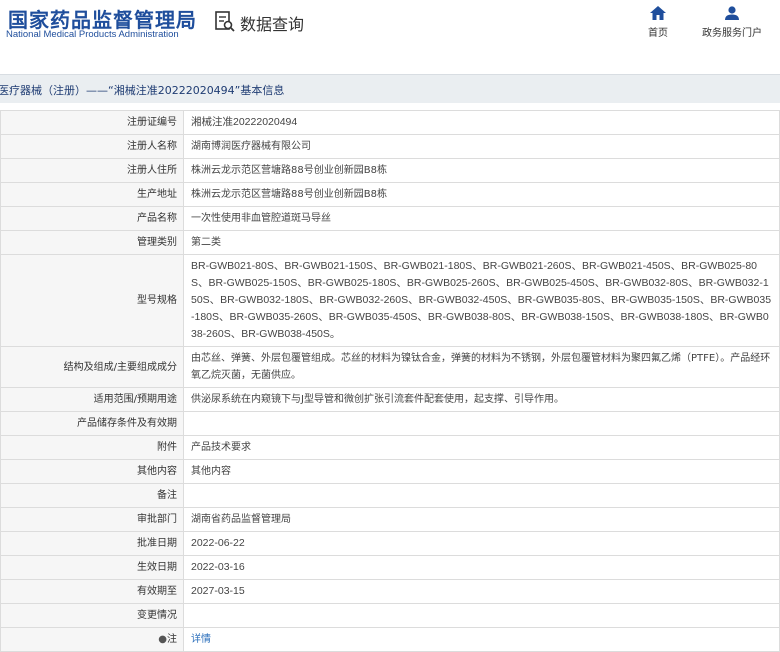 The width and height of the screenshot is (780, 652). I want to click on row-value: 2022-03-16, so click(481, 567).